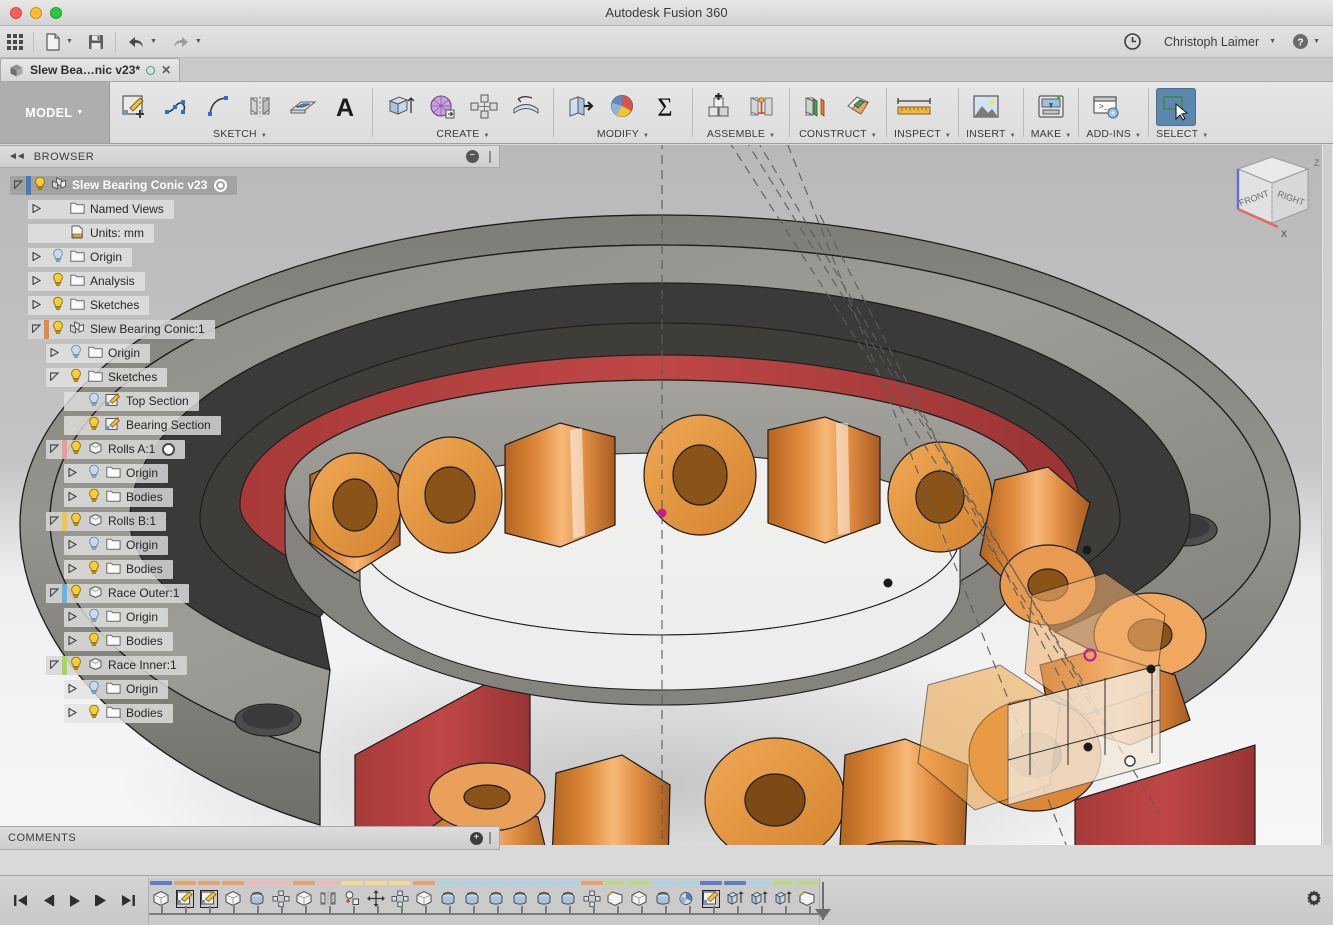  Describe the element at coordinates (135, 107) in the screenshot. I see `create-sketch-button` at that location.